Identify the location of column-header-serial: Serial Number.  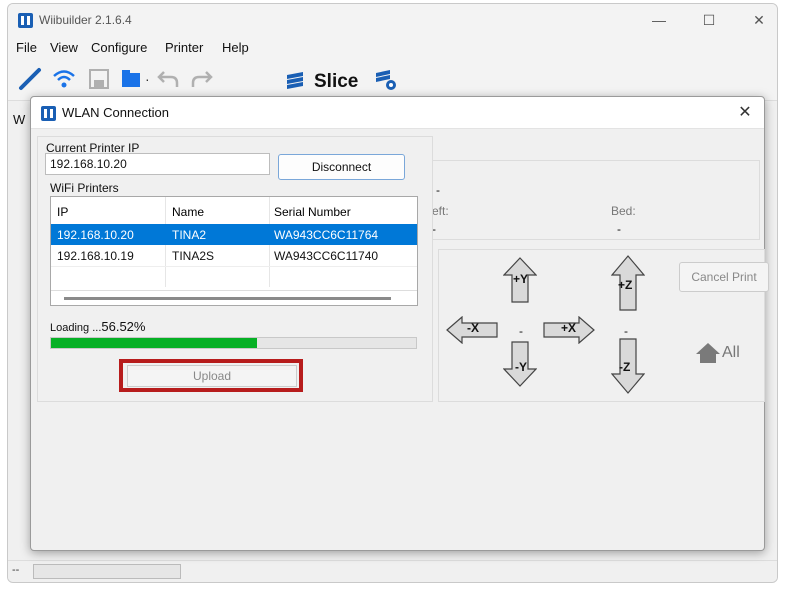
(312, 212).